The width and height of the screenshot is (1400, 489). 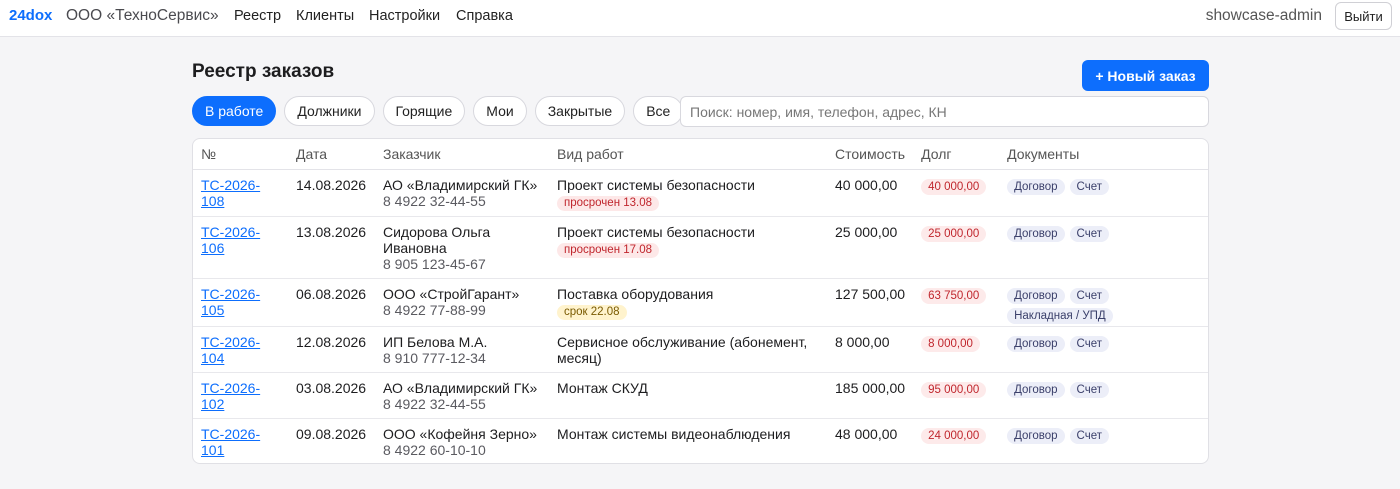 I want to click on debt-badge: 63 750,00, so click(x=954, y=295).